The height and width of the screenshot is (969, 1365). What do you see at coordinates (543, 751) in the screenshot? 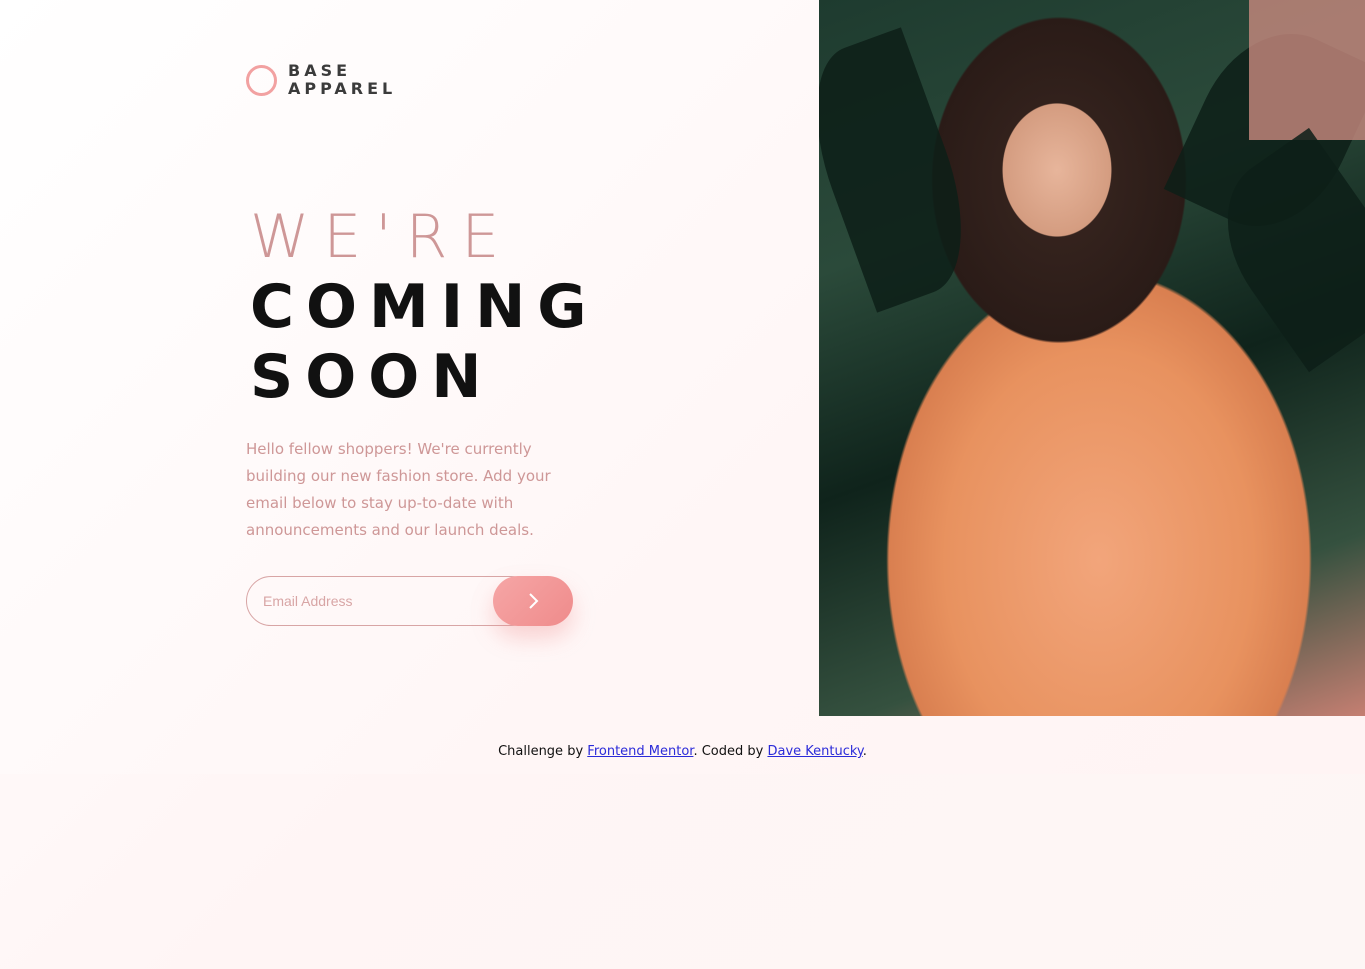
I see `footer-prefix: Challenge by` at bounding box center [543, 751].